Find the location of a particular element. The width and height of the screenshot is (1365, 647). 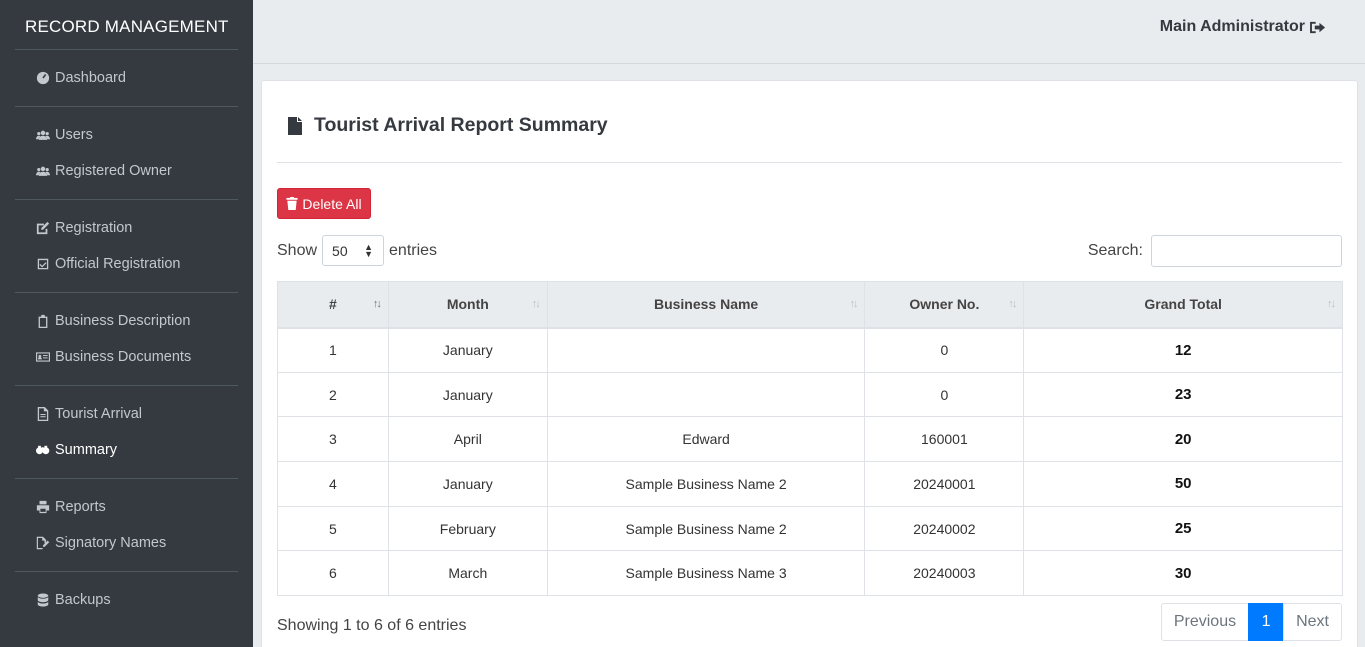

next-page-button: Next is located at coordinates (1312, 622).